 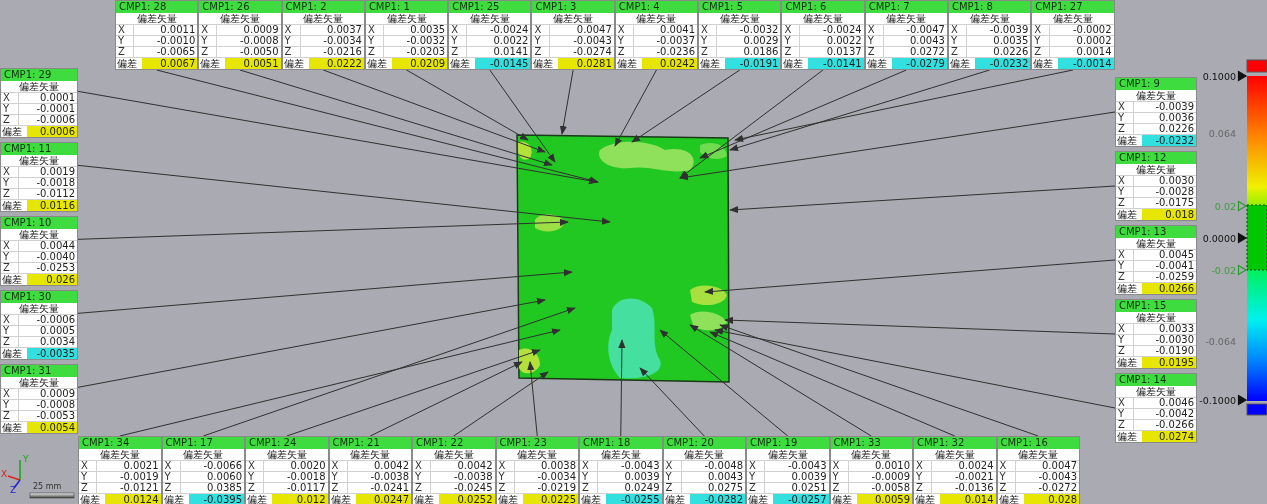 What do you see at coordinates (1094, 52) in the screenshot?
I see `vector-value: 0.0014` at bounding box center [1094, 52].